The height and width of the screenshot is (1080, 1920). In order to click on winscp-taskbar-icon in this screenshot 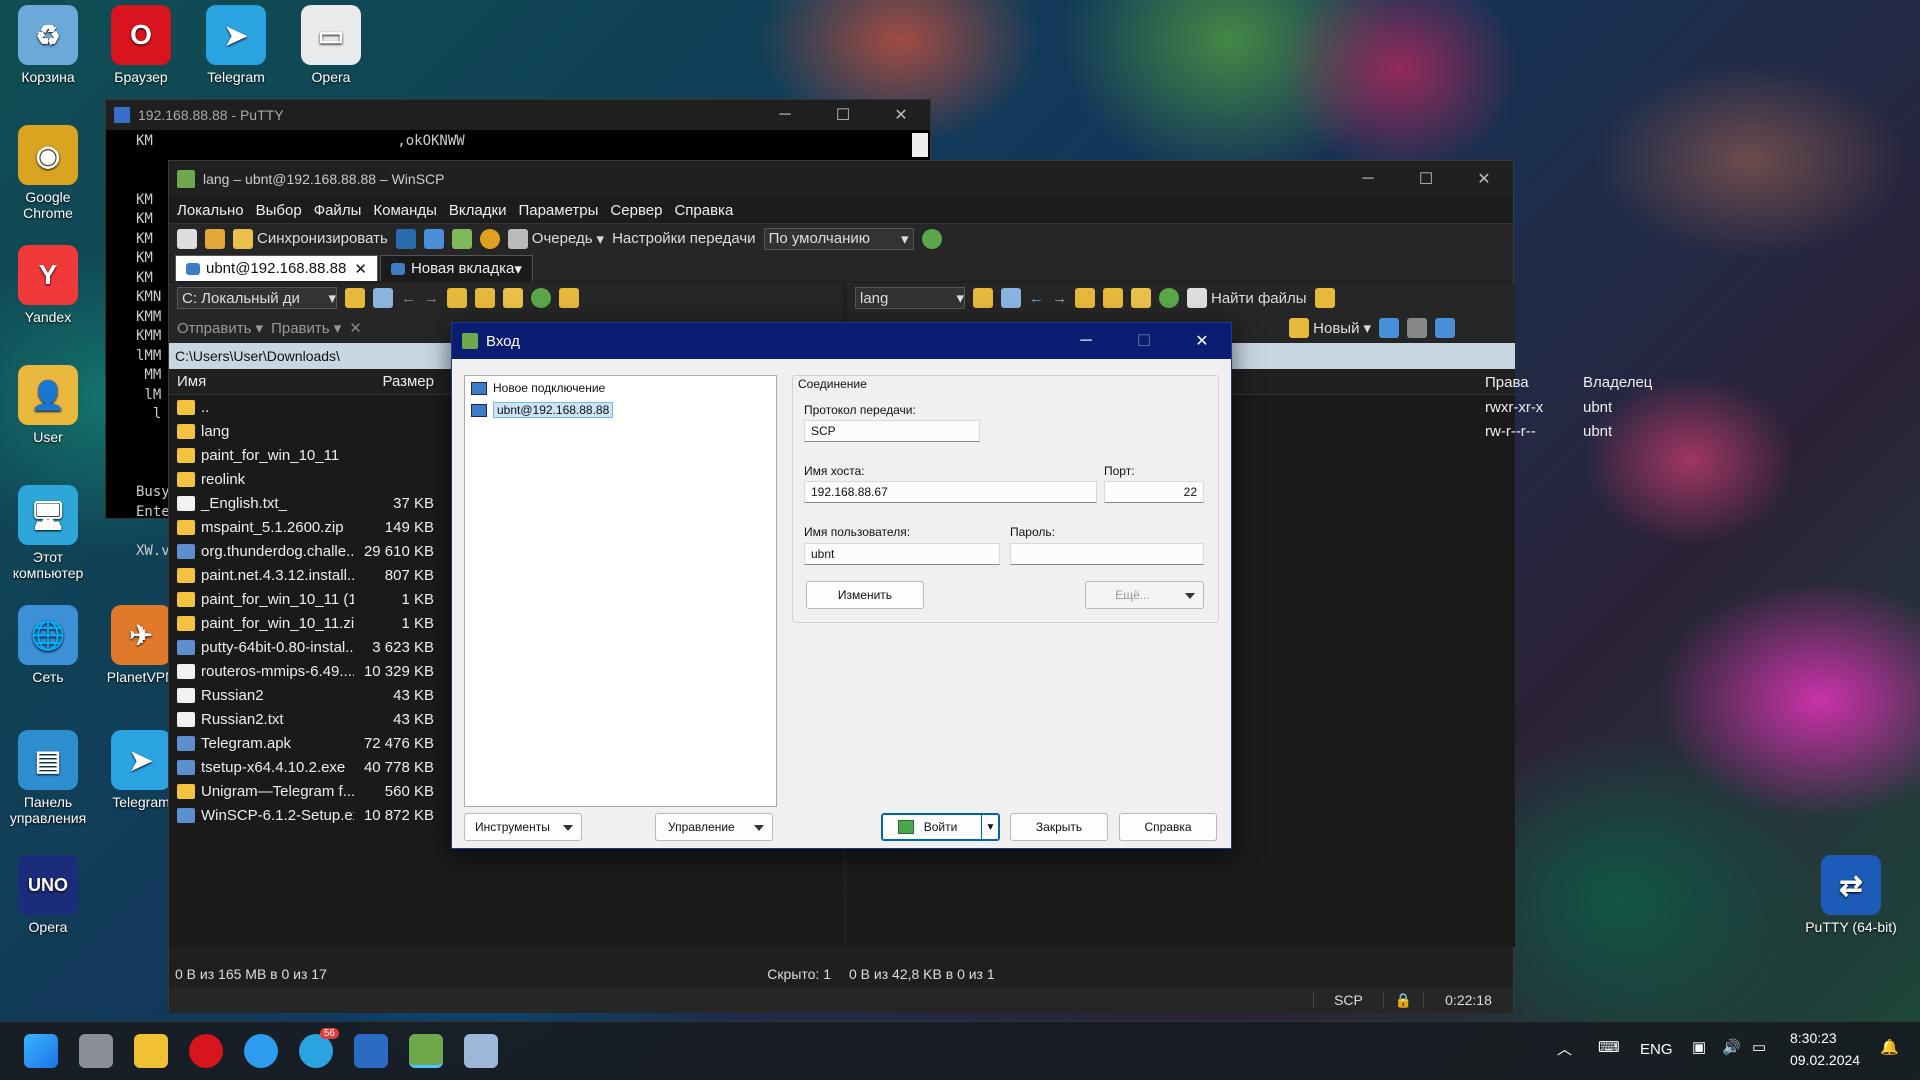, I will do `click(426, 1051)`.